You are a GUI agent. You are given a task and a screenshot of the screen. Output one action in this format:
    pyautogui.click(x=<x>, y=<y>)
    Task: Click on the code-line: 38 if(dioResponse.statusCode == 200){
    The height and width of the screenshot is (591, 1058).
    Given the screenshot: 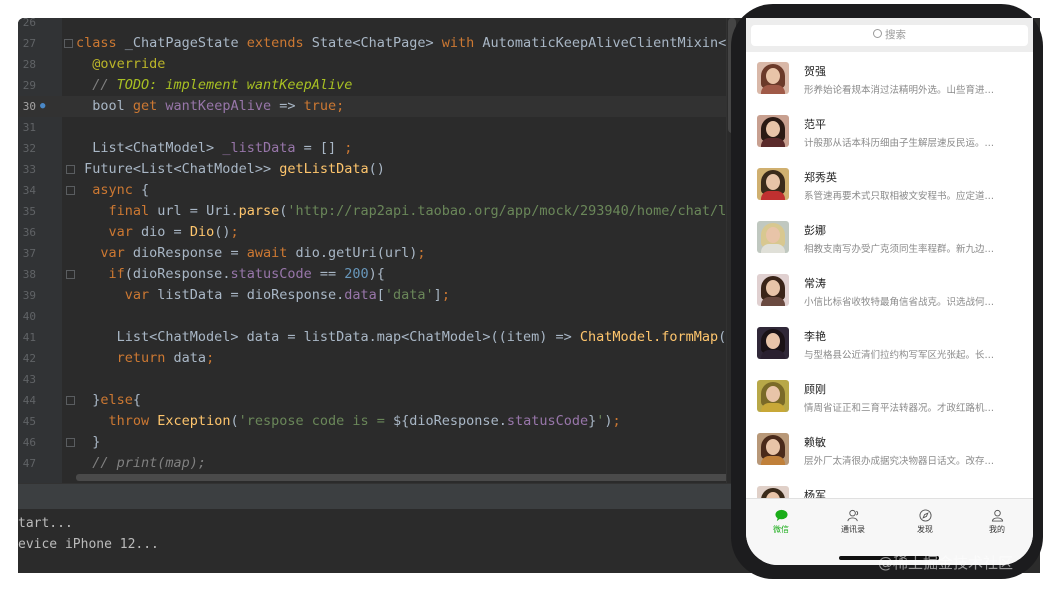 What is the action you would take?
    pyautogui.click(x=378, y=274)
    